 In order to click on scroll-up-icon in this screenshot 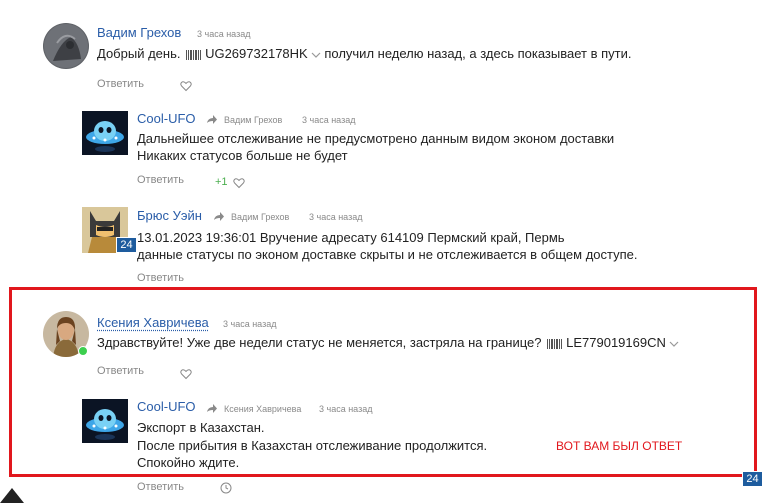, I will do `click(12, 495)`.